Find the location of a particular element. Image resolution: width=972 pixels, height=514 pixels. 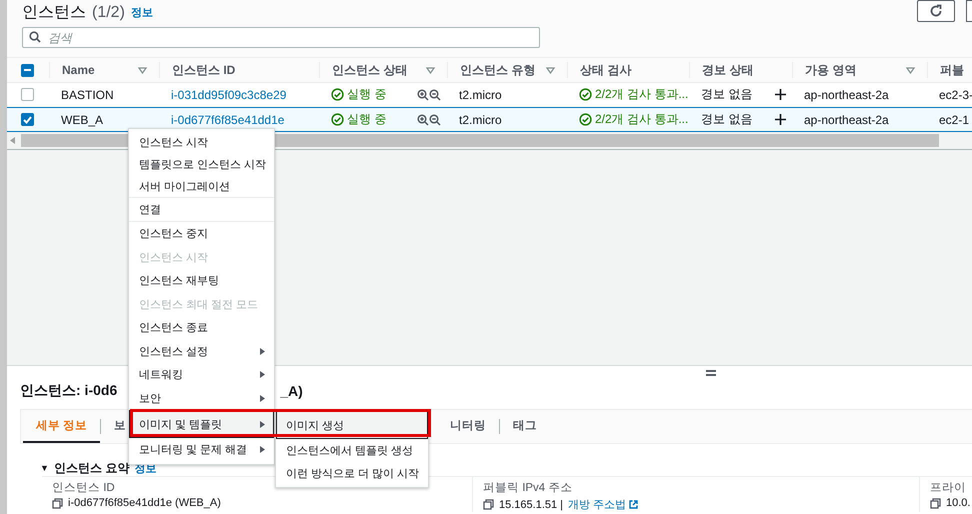

field-label: 인스턴스 ID is located at coordinates (84, 488).